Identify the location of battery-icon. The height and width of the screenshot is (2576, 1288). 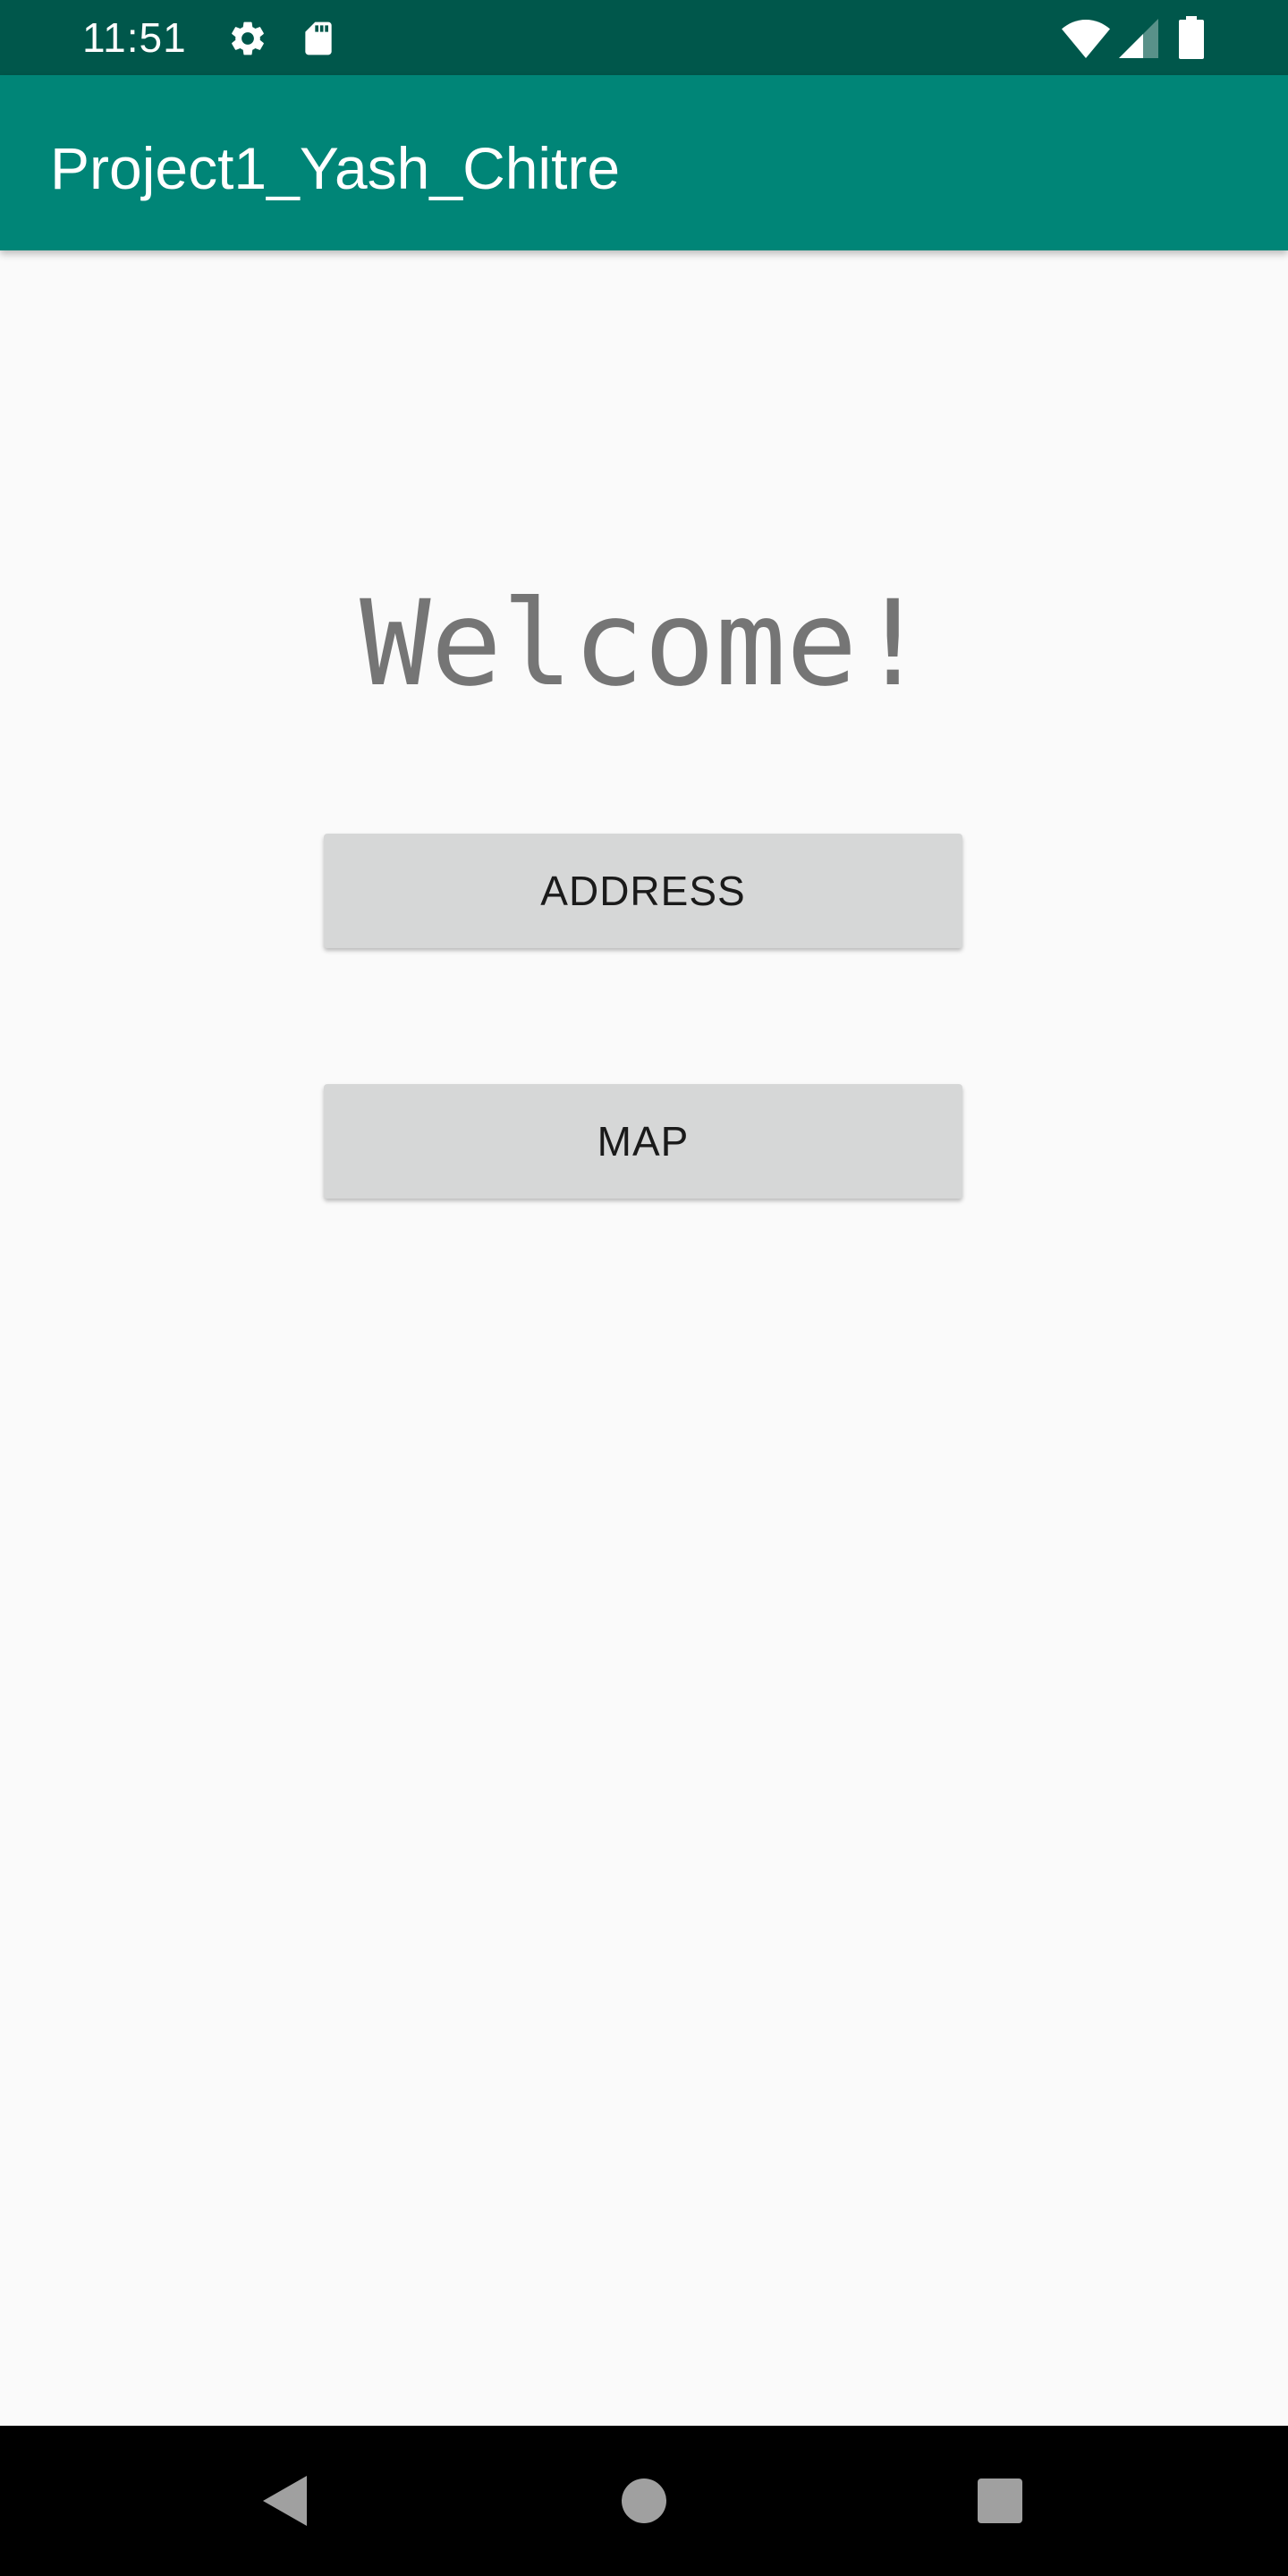
(1191, 37).